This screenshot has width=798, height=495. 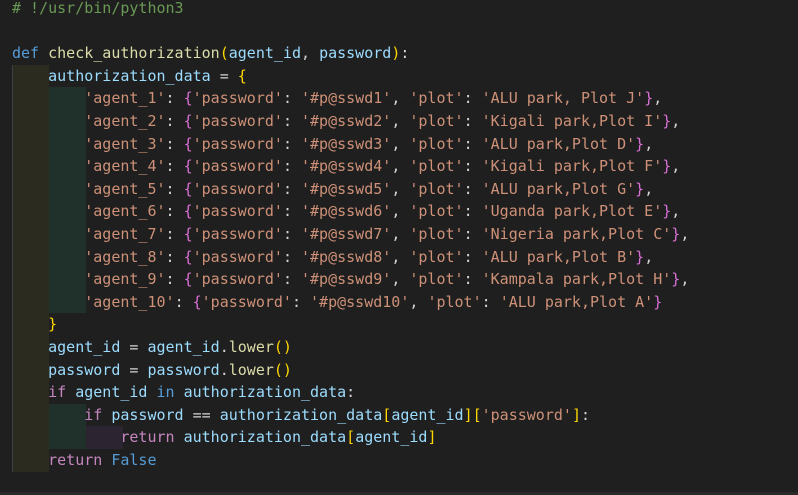 I want to click on code-token: 'Uganda park,Plot E', so click(x=572, y=211).